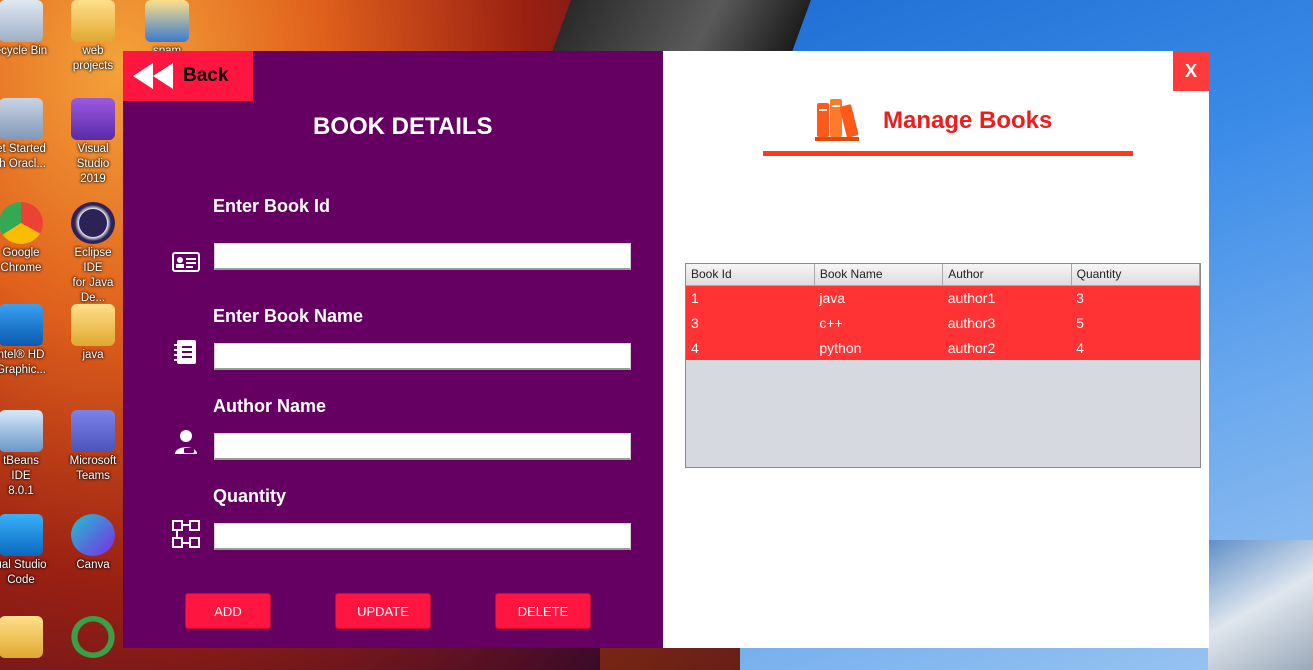 This screenshot has height=670, width=1313. Describe the element at coordinates (186, 442) in the screenshot. I see `person-icon` at that location.